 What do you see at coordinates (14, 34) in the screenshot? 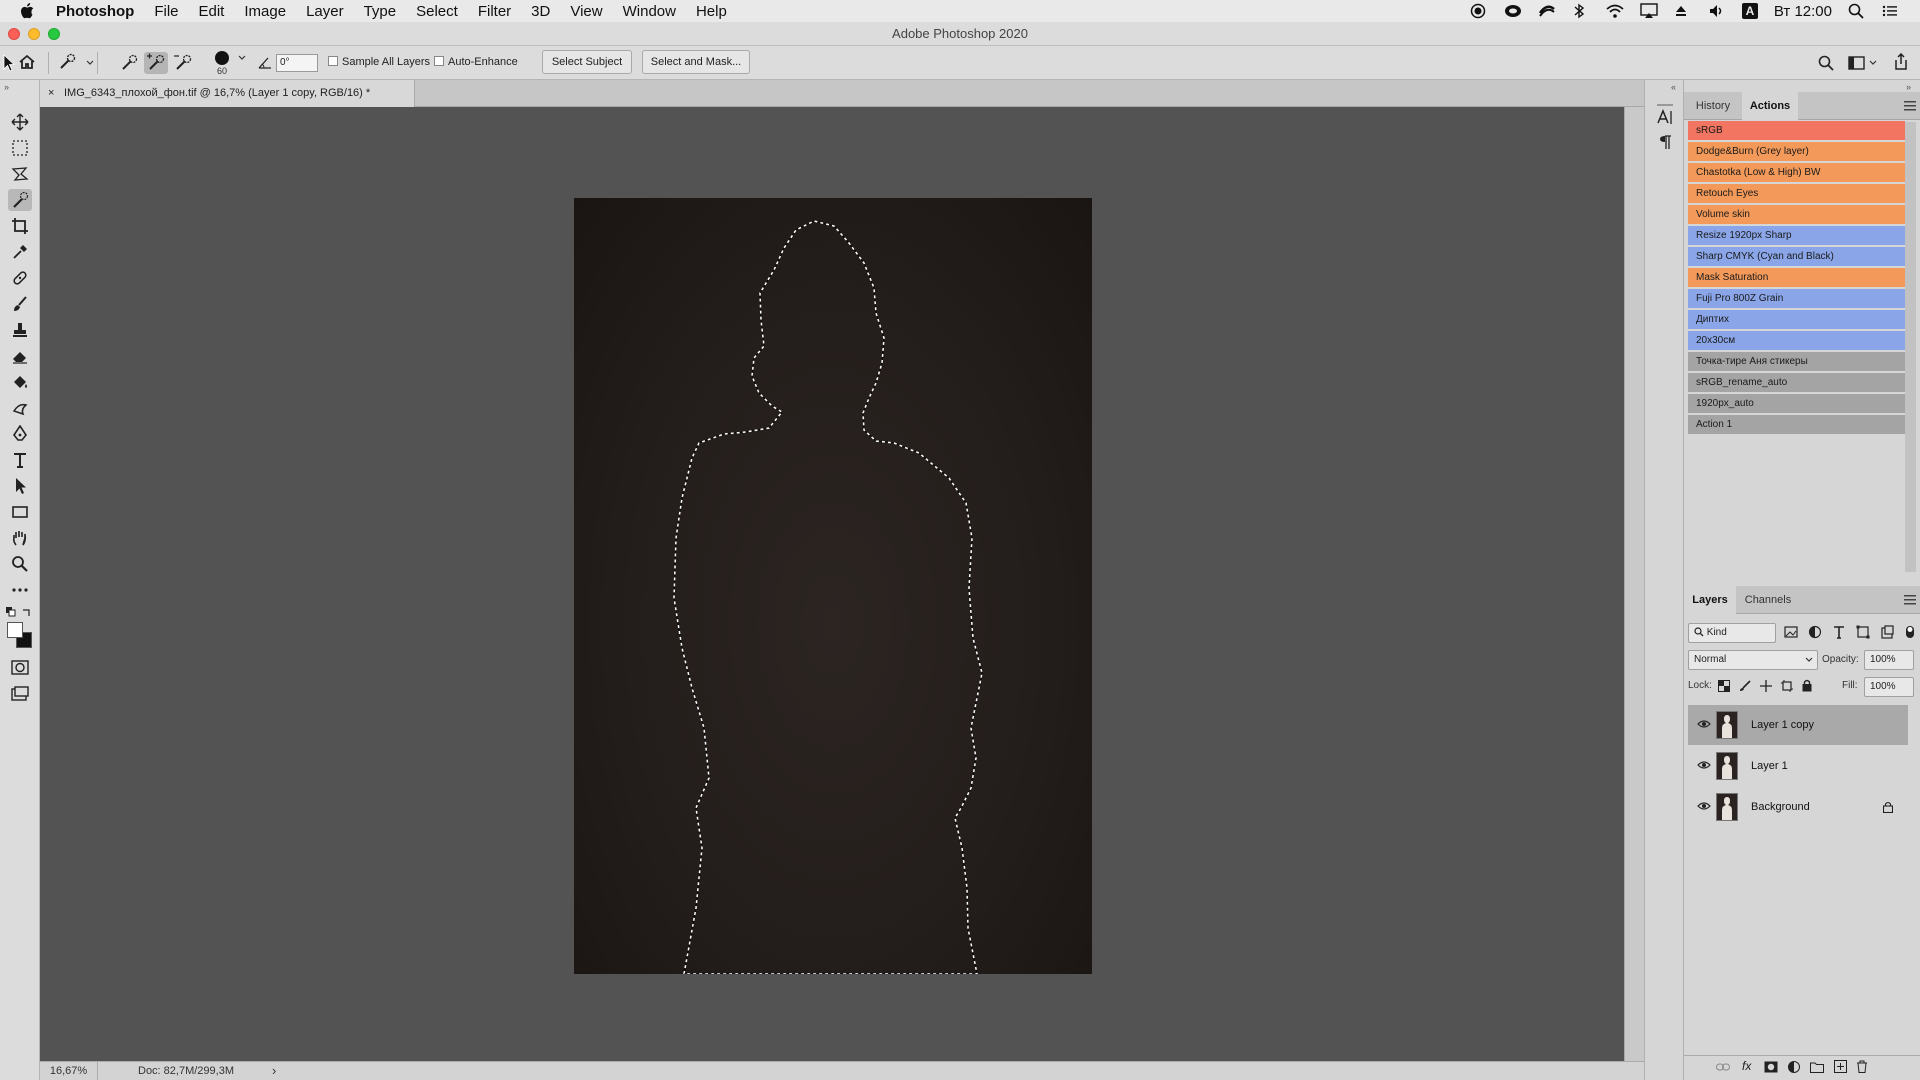
I see `close-window-button` at bounding box center [14, 34].